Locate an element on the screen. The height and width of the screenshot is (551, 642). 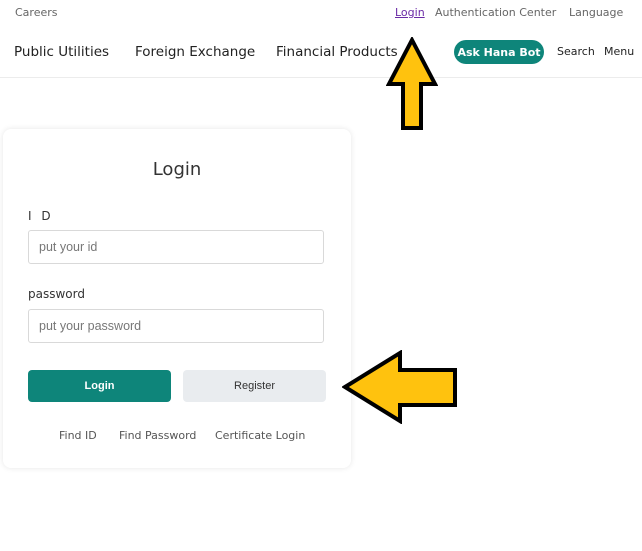
login-title: Login is located at coordinates (177, 169).